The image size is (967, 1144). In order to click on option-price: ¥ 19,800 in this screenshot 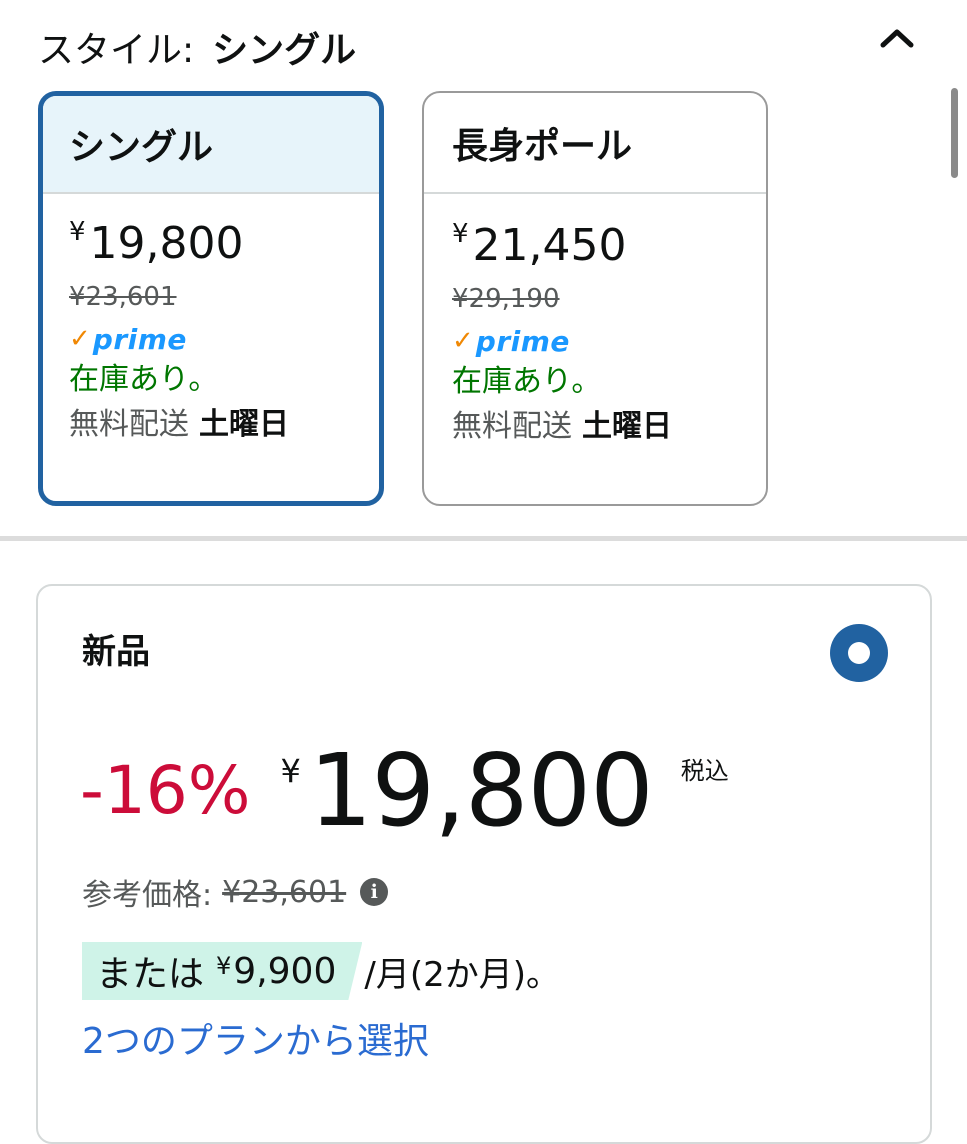, I will do `click(224, 244)`.